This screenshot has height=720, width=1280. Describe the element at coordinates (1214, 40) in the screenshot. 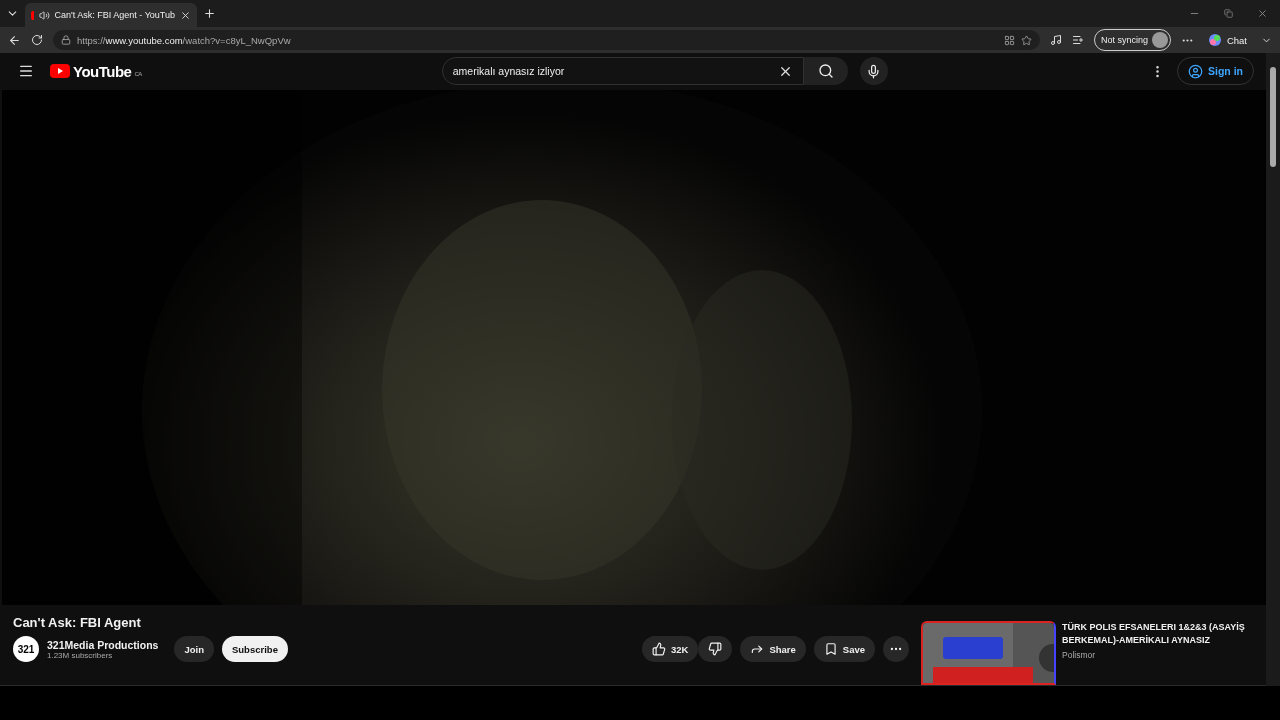

I see `chat-logo-icon` at that location.